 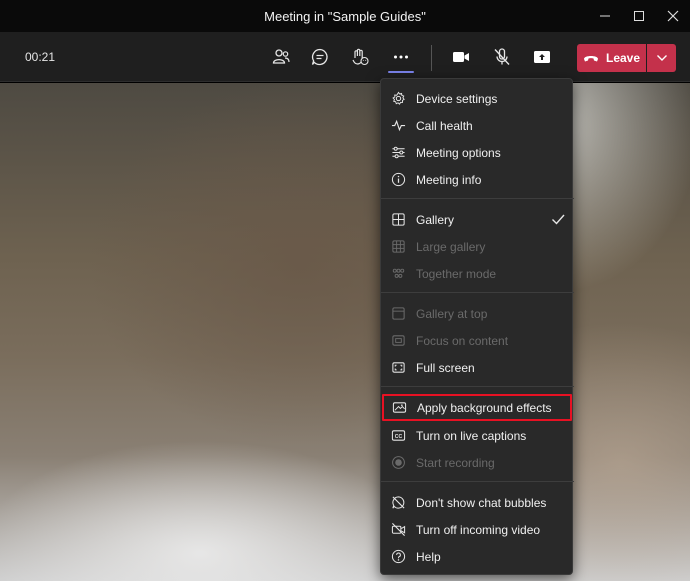 What do you see at coordinates (456, 274) in the screenshot?
I see `menu-item-label: Together mode` at bounding box center [456, 274].